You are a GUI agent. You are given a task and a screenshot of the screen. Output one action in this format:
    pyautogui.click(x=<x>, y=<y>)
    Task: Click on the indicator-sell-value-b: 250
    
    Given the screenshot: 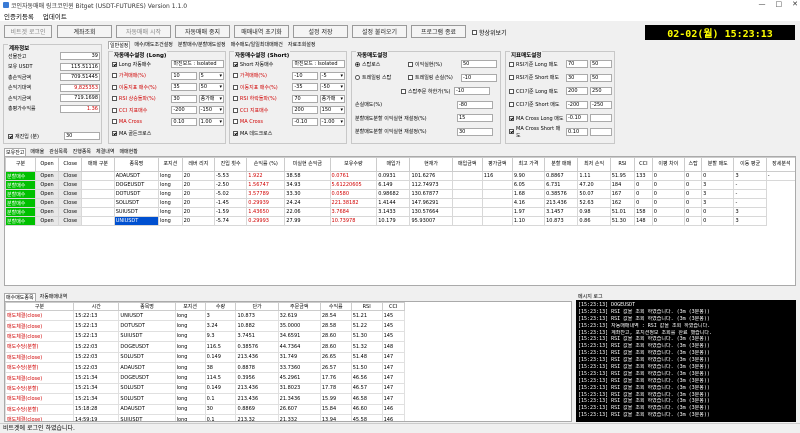 What is the action you would take?
    pyautogui.click(x=601, y=91)
    